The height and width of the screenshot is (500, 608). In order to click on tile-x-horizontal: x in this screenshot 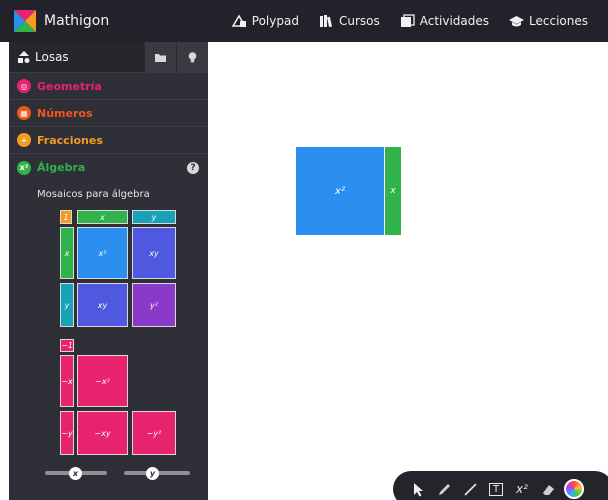, I will do `click(102, 217)`.